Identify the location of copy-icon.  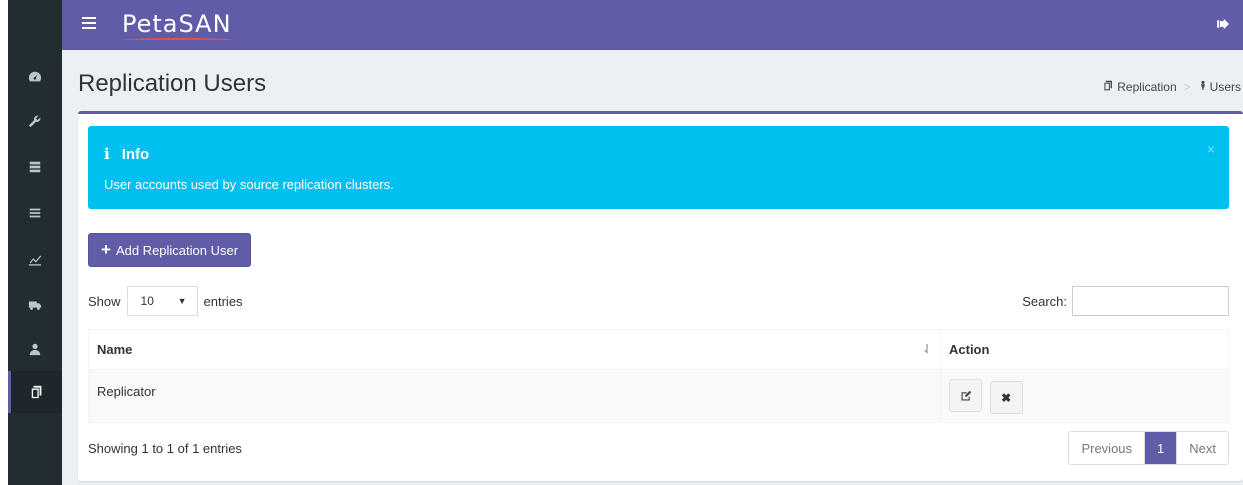
(35, 392).